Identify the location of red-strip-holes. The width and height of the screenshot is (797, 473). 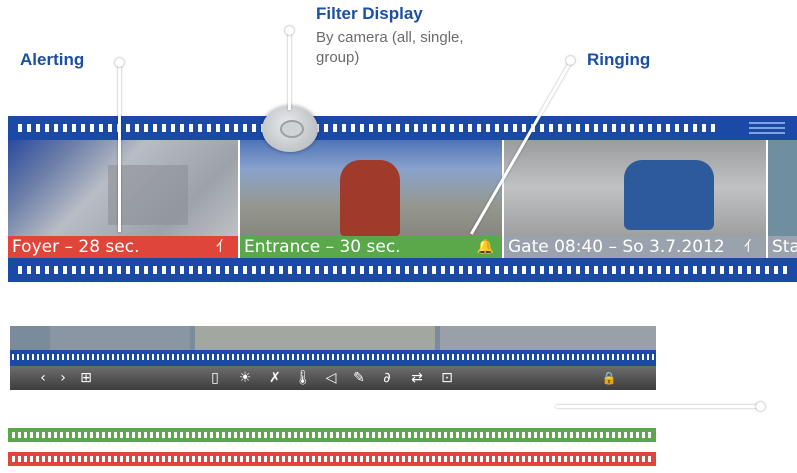
(332, 459).